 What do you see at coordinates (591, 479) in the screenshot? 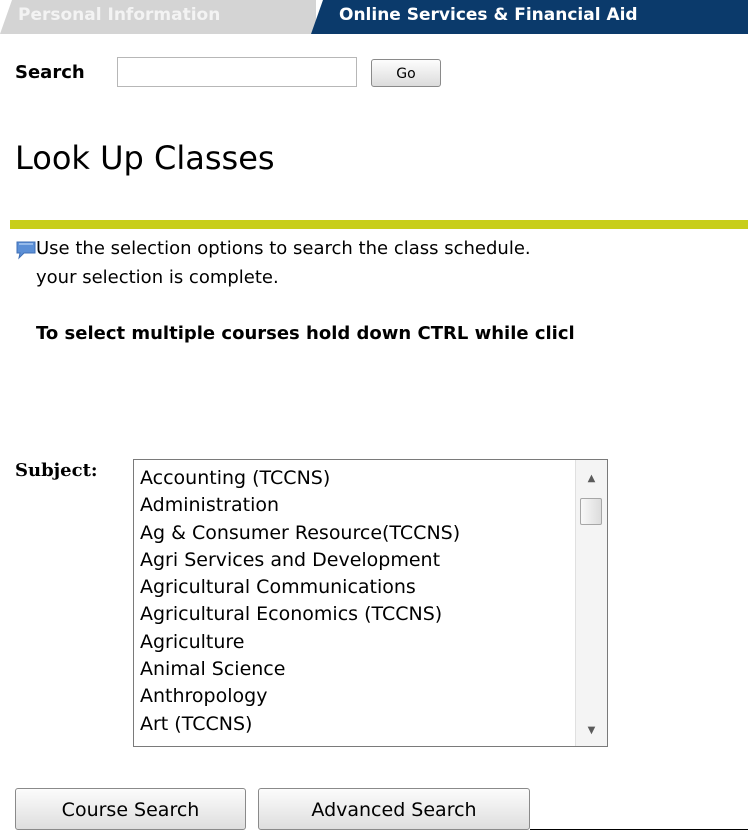
I see `scroll-up-arrow-icon: ▲` at bounding box center [591, 479].